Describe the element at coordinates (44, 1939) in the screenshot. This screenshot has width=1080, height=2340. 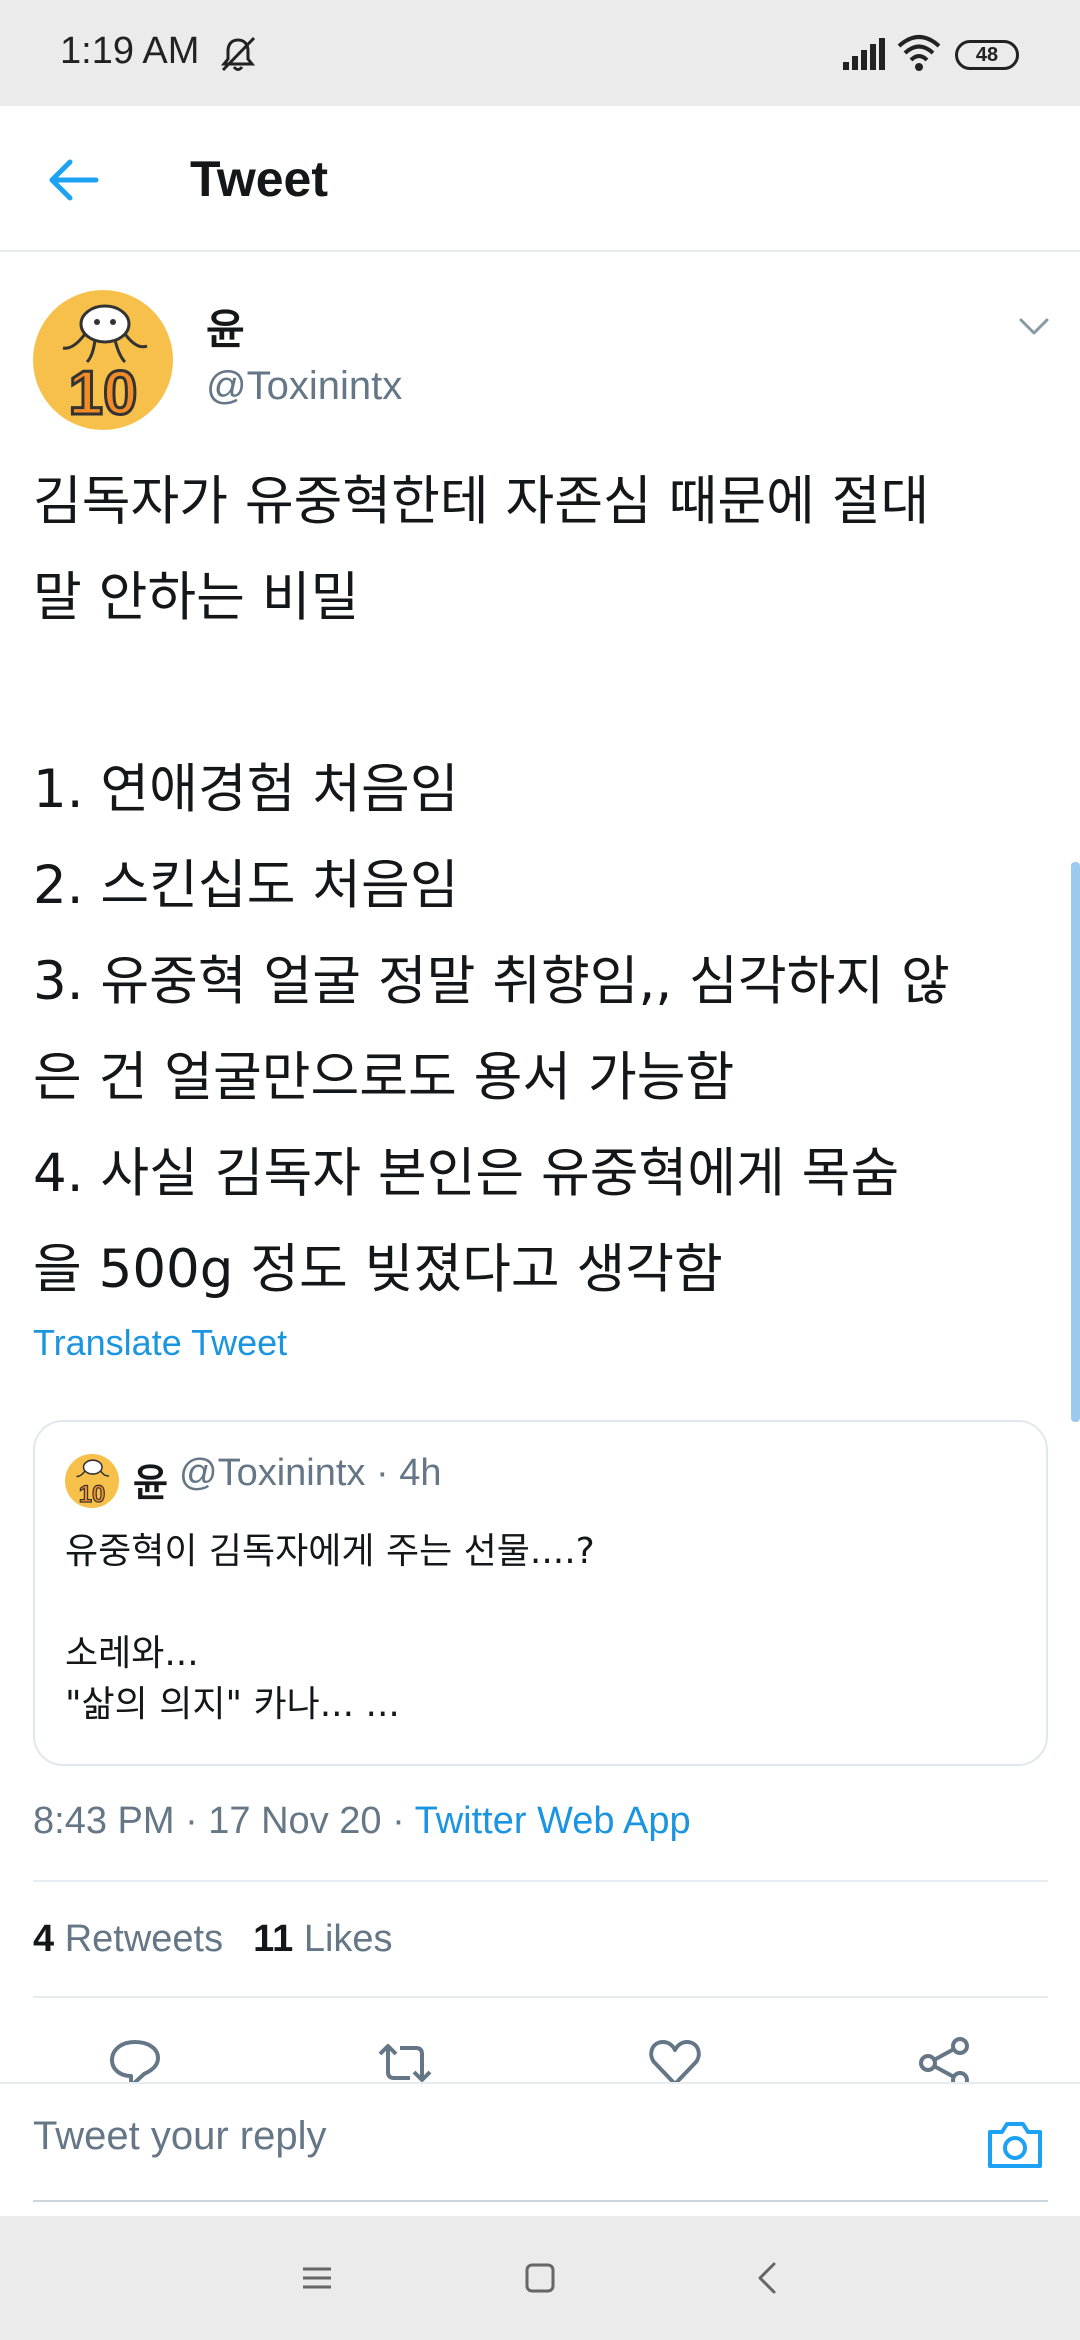
I see `retweets-count: 4` at that location.